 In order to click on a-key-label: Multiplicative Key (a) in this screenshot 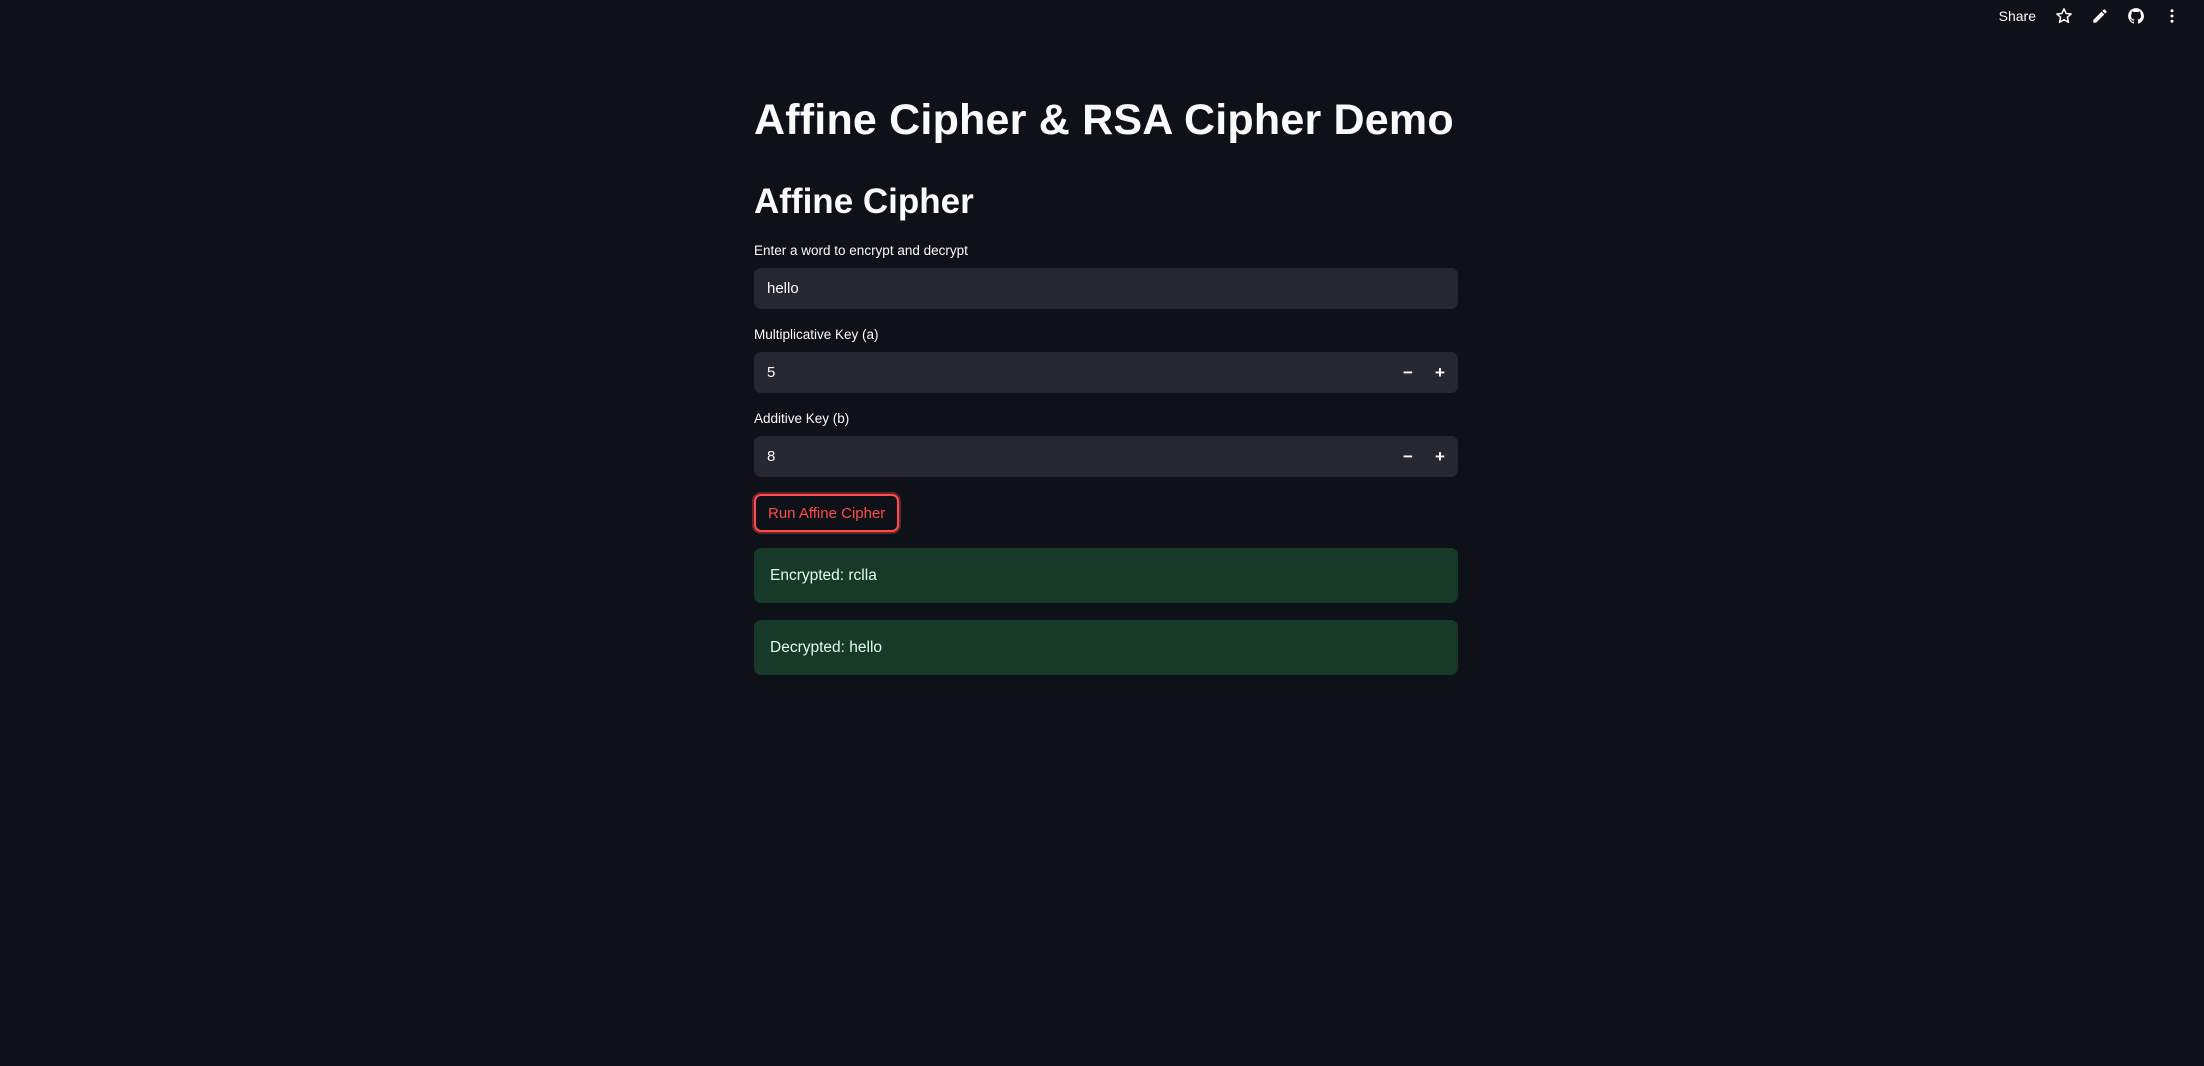, I will do `click(816, 334)`.